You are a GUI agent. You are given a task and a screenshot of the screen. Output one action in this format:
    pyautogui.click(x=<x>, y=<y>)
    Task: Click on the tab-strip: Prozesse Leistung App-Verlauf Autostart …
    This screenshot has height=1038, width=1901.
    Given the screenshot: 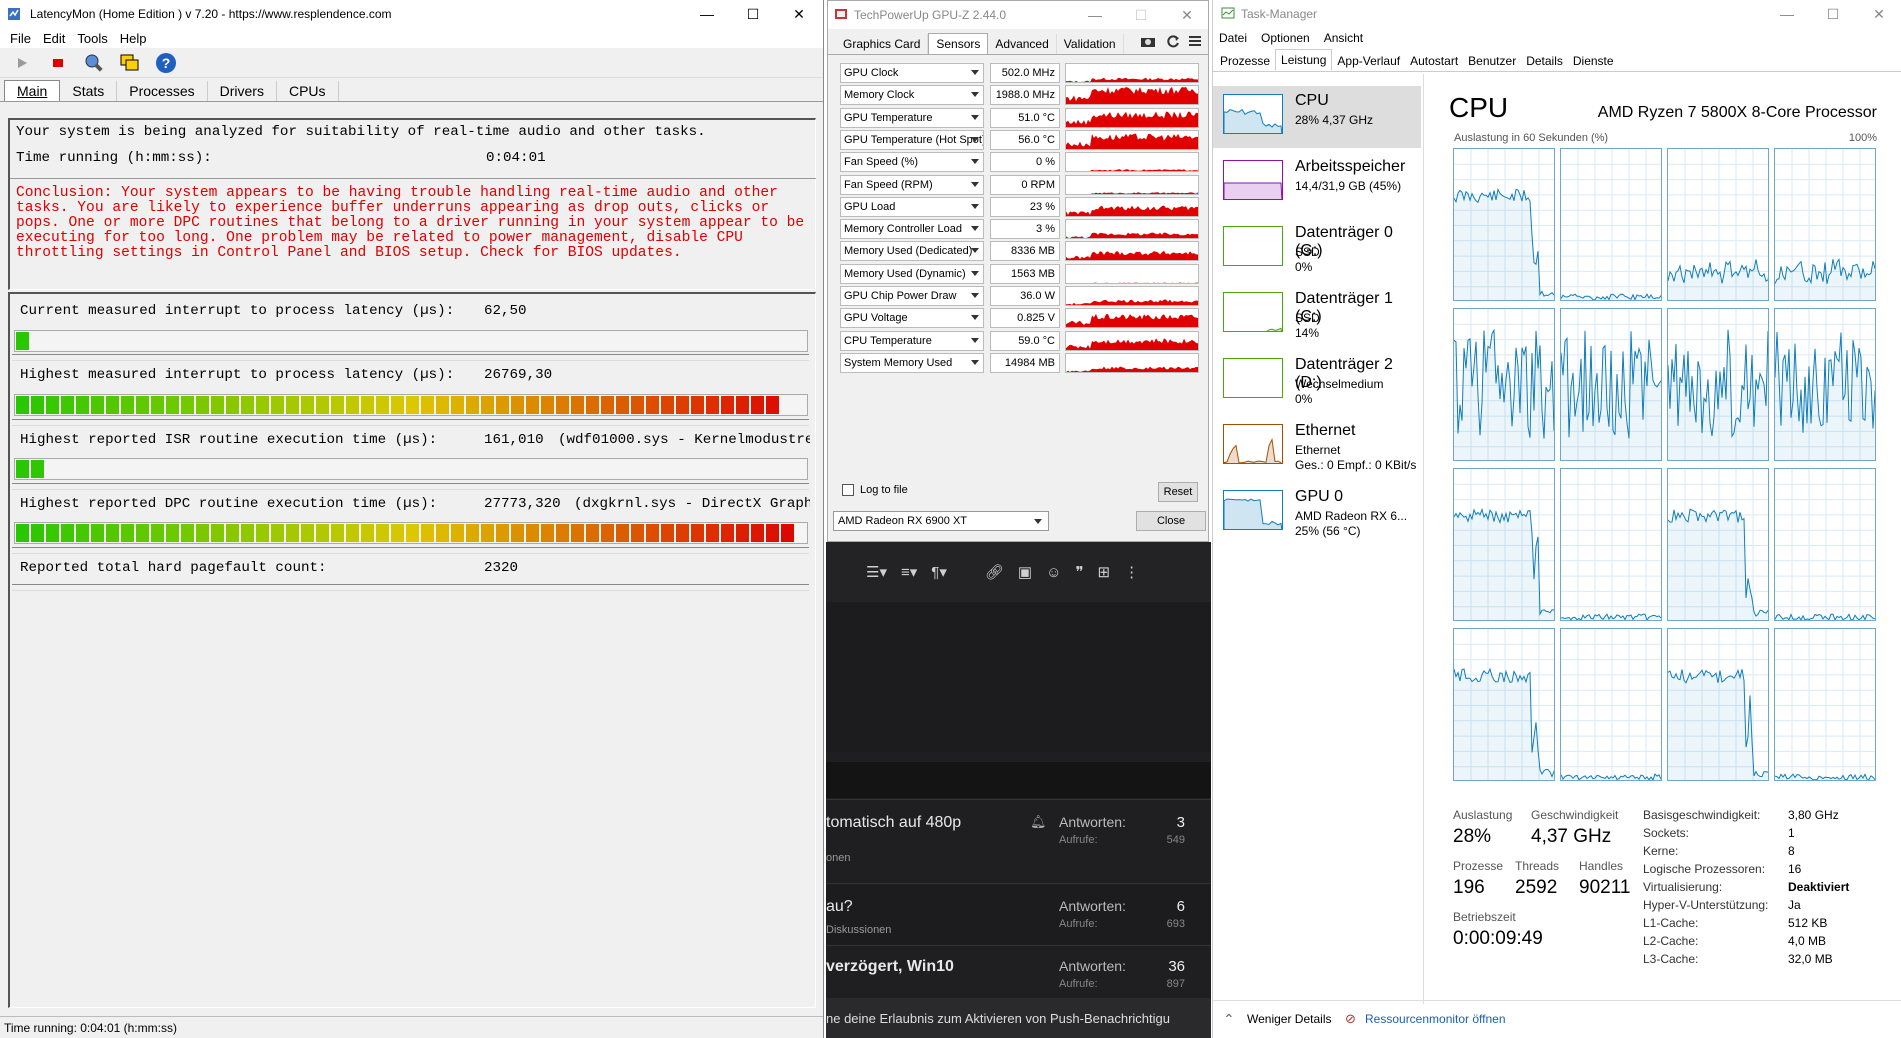 What is the action you would take?
    pyautogui.click(x=1557, y=60)
    